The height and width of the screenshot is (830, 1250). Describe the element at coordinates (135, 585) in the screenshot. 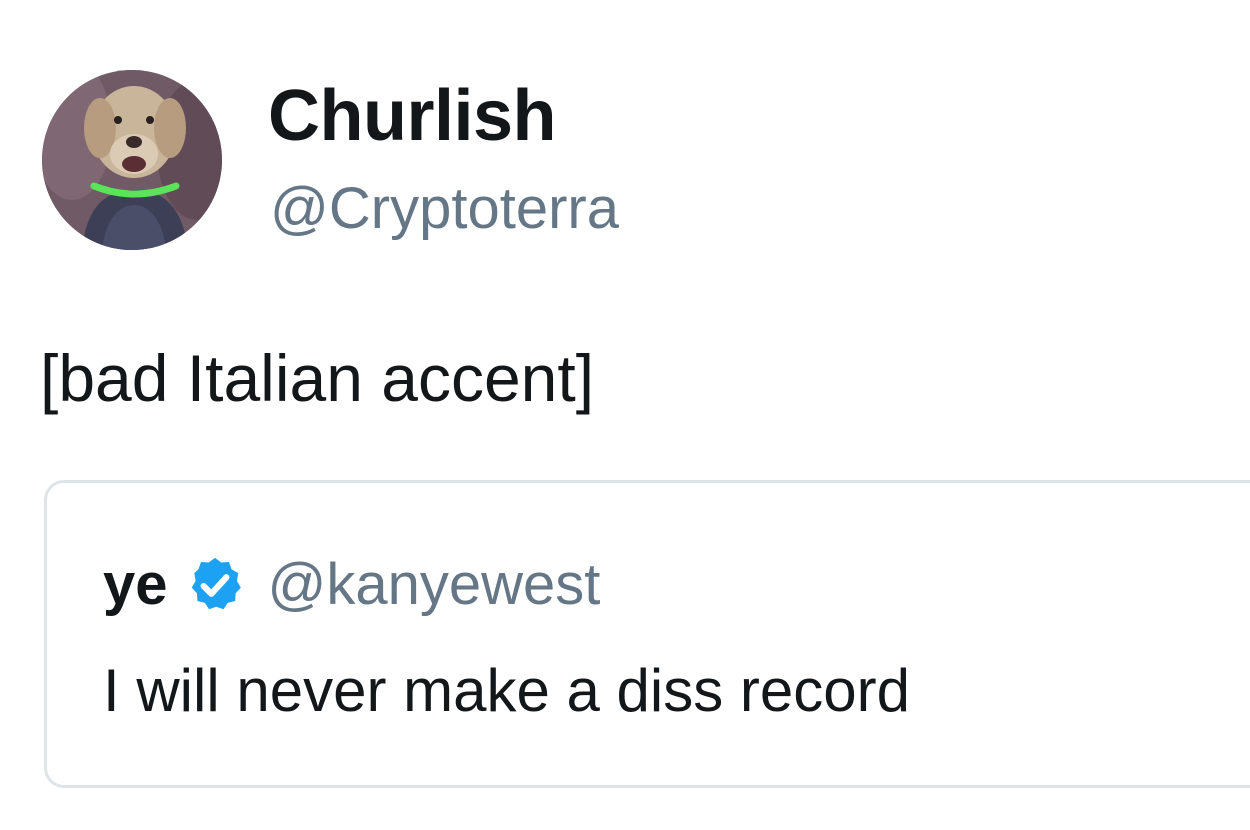

I see `quoted-author-name: ye` at that location.